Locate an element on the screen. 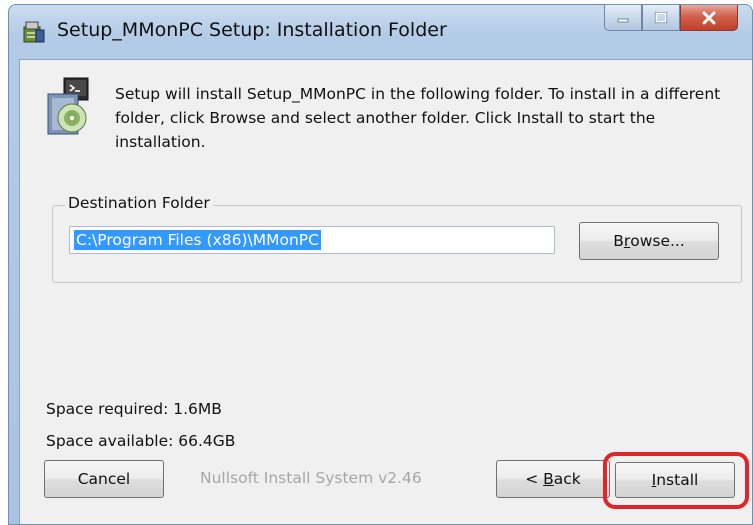  nsis-branding: Nullsoft Install System v2.46 is located at coordinates (311, 478).